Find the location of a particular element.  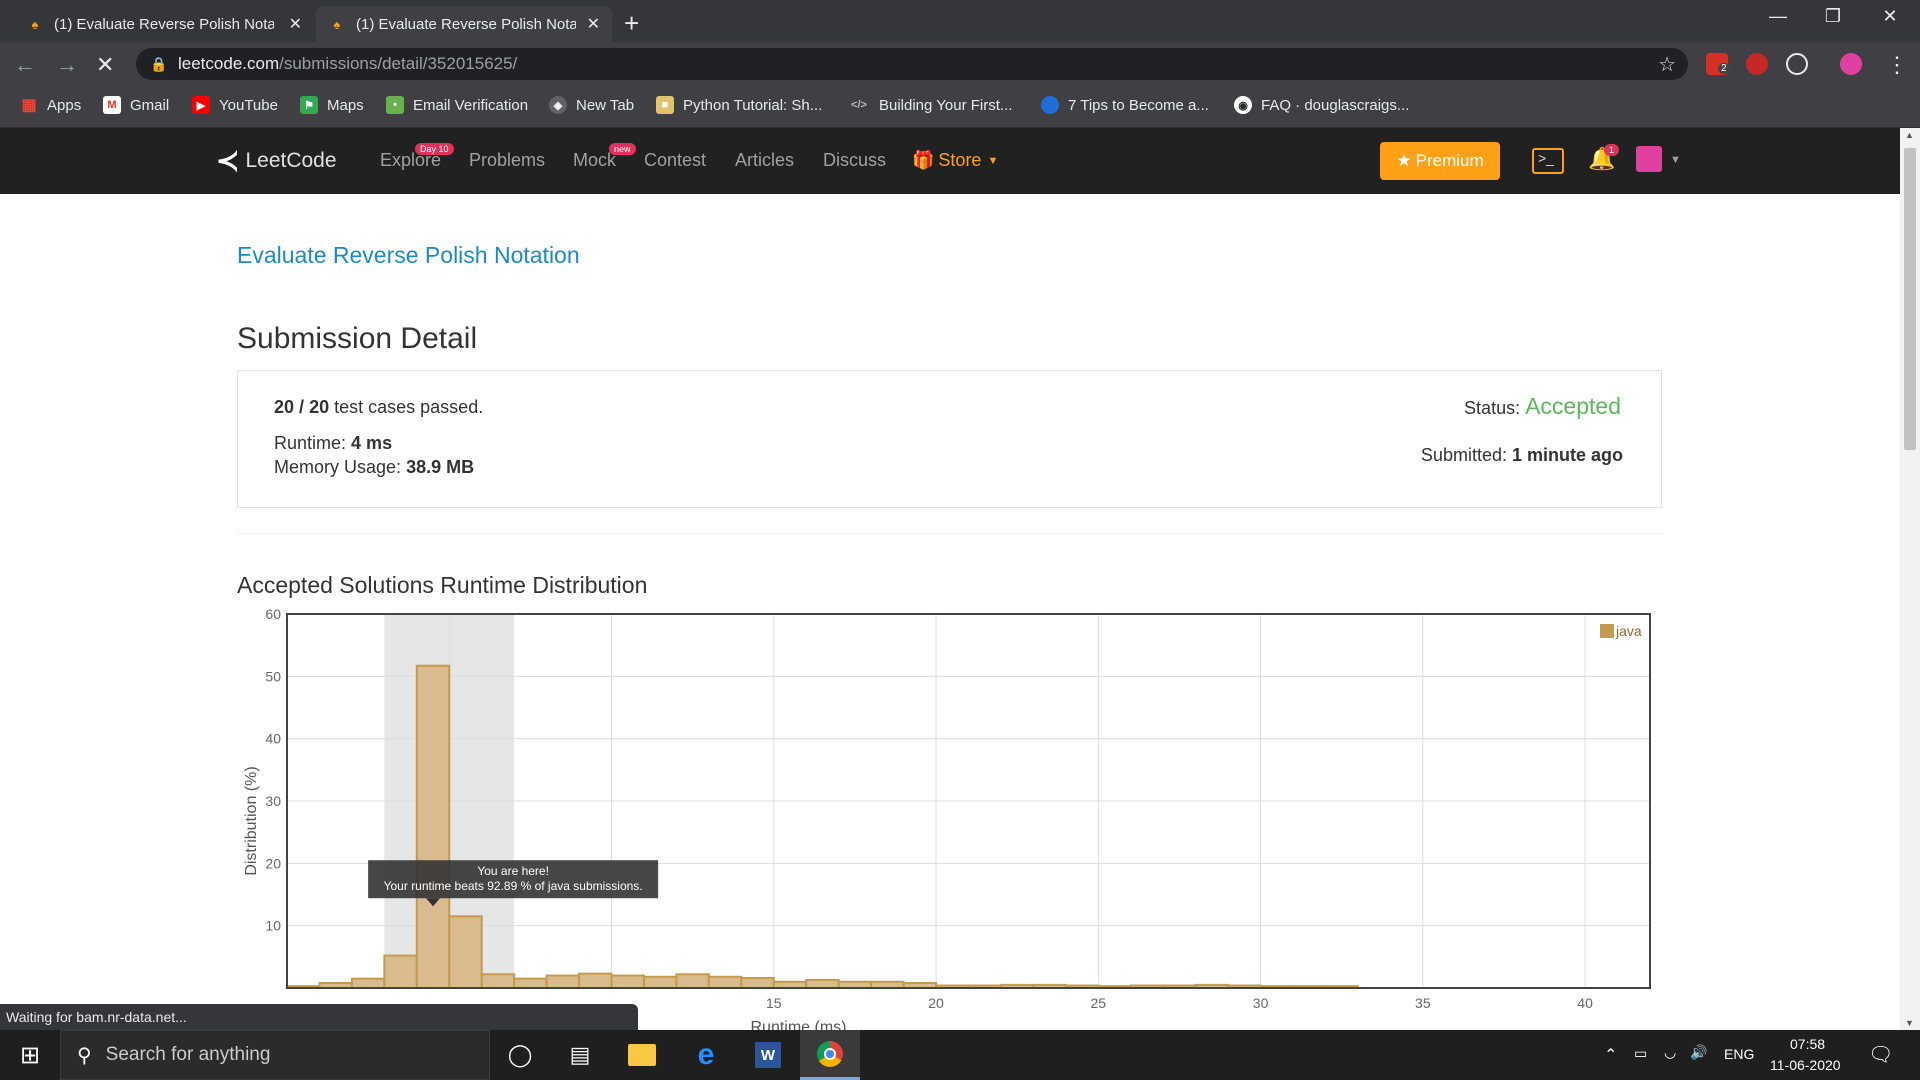

y-tick-label: 20 is located at coordinates (273, 863).